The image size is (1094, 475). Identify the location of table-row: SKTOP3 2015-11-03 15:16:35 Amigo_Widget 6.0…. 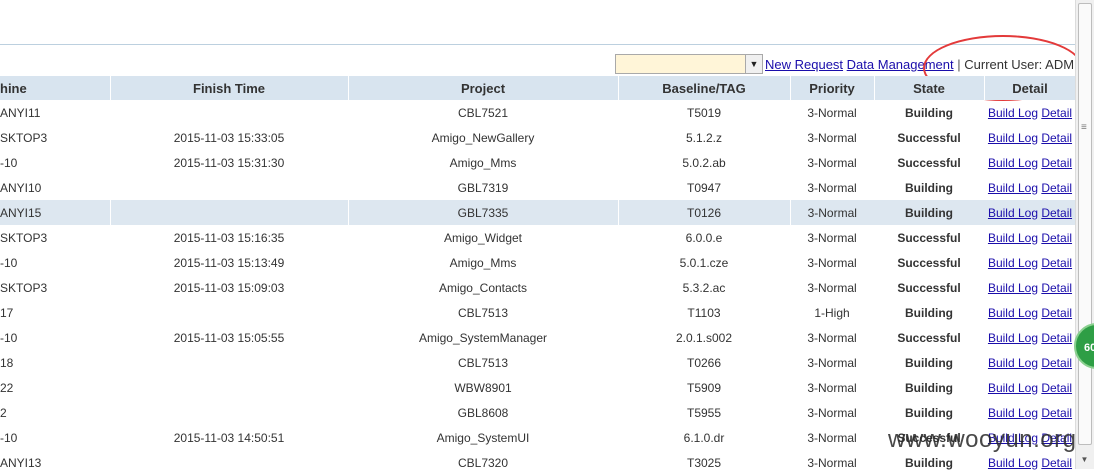
(538, 237).